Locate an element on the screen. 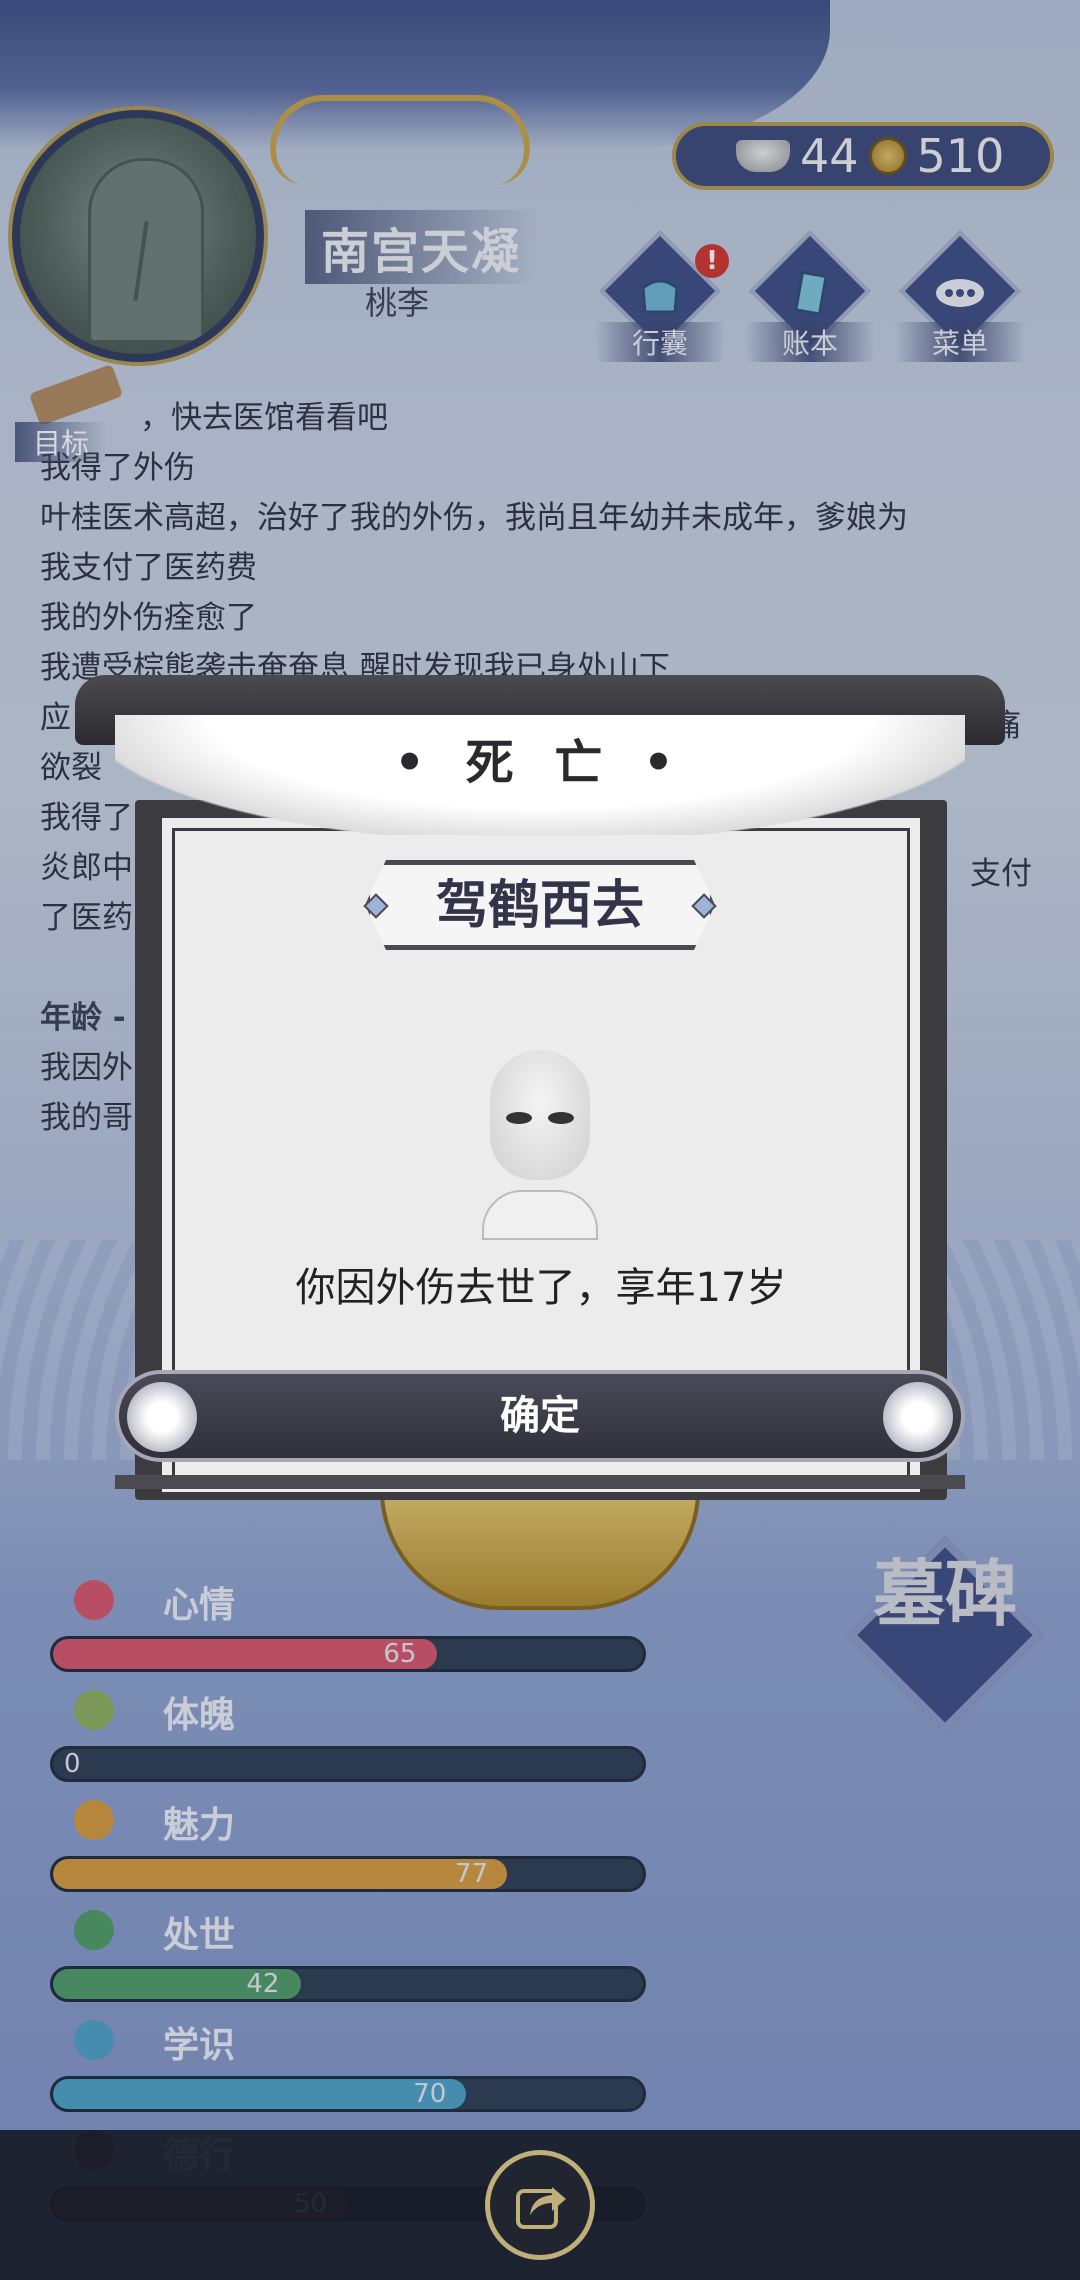 This screenshot has height=2280, width=1080. dialog-title: • 死 亡 • is located at coordinates (540, 763).